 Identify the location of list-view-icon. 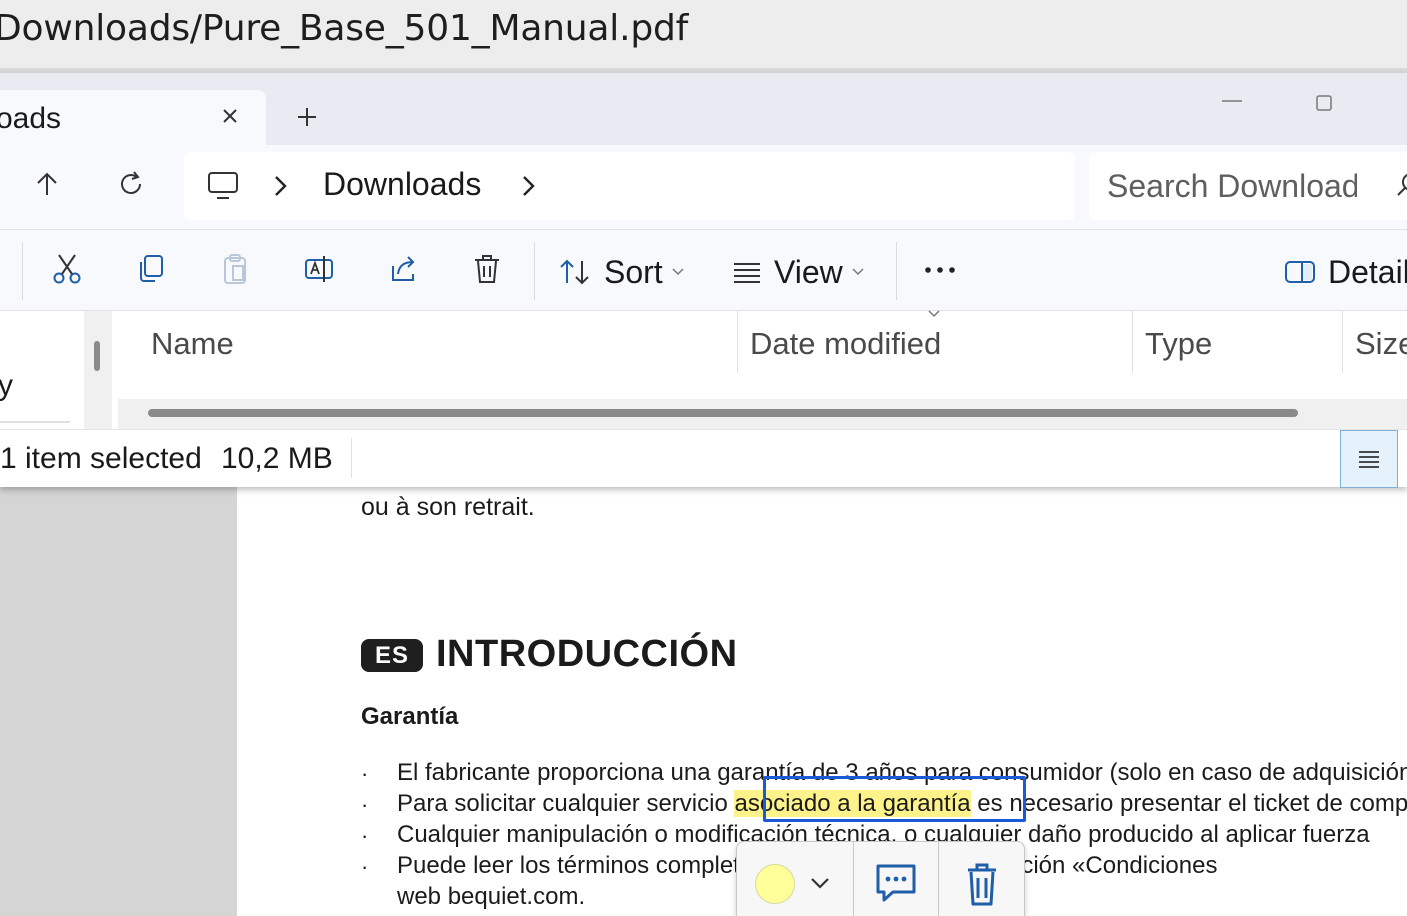
(747, 273).